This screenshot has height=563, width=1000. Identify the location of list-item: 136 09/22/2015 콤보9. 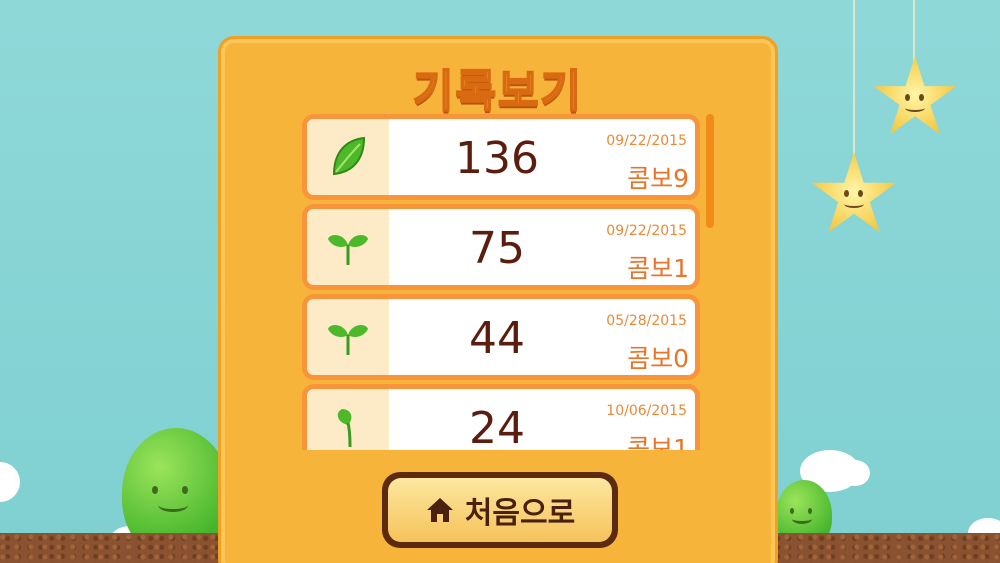
(501, 157).